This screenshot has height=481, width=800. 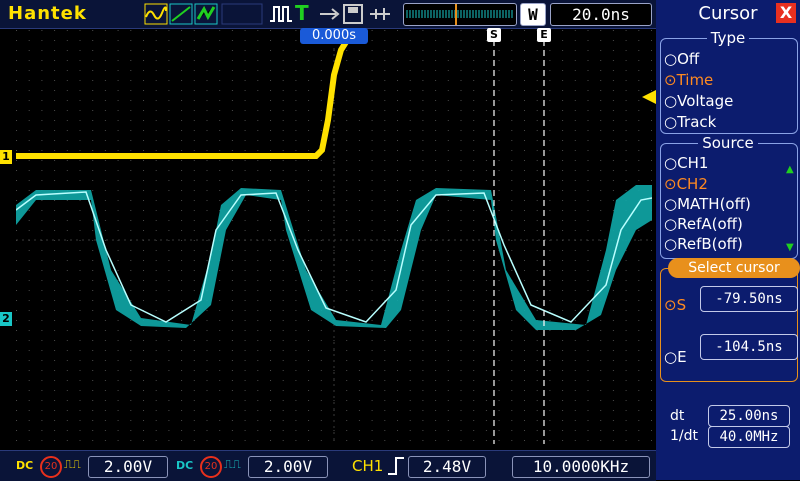 What do you see at coordinates (728, 143) in the screenshot?
I see `source-group-title: Source` at bounding box center [728, 143].